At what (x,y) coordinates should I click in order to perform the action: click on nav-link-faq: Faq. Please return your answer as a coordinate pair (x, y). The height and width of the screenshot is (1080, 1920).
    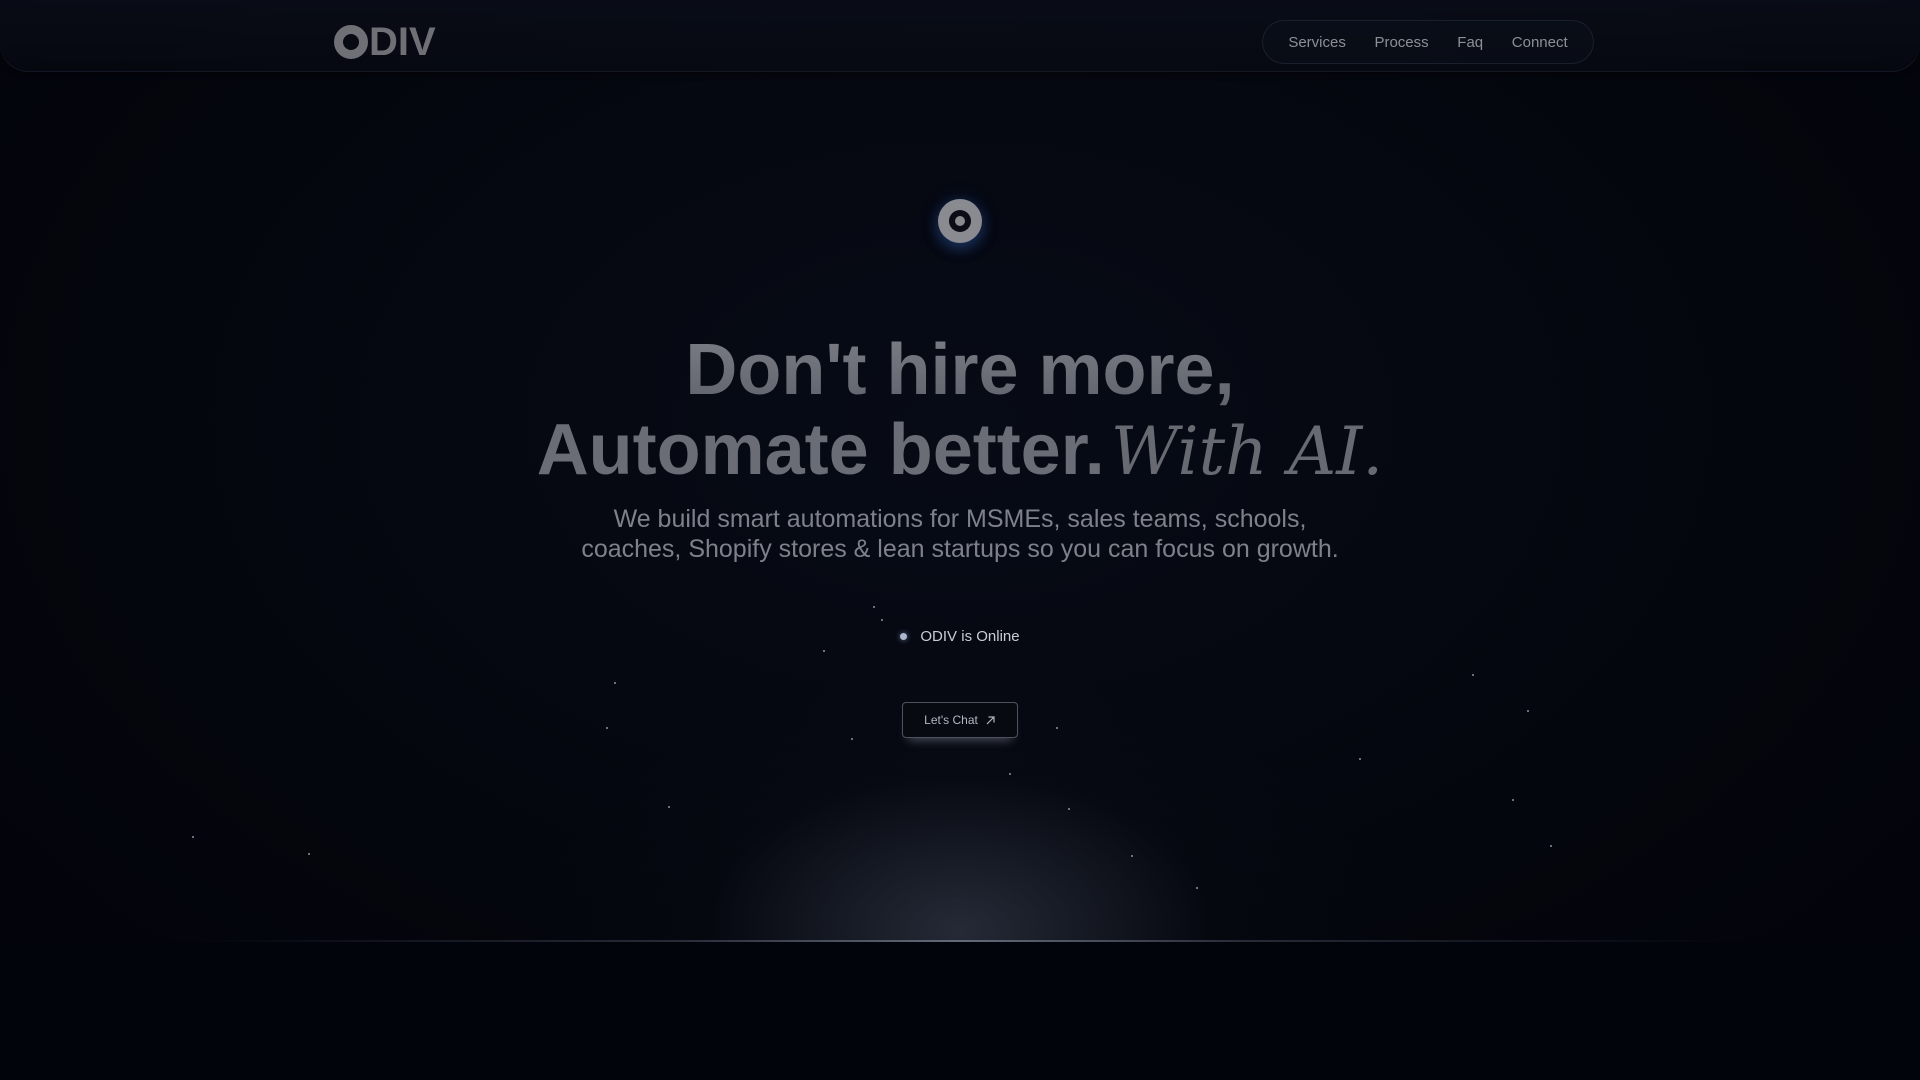
    Looking at the image, I should click on (1470, 42).